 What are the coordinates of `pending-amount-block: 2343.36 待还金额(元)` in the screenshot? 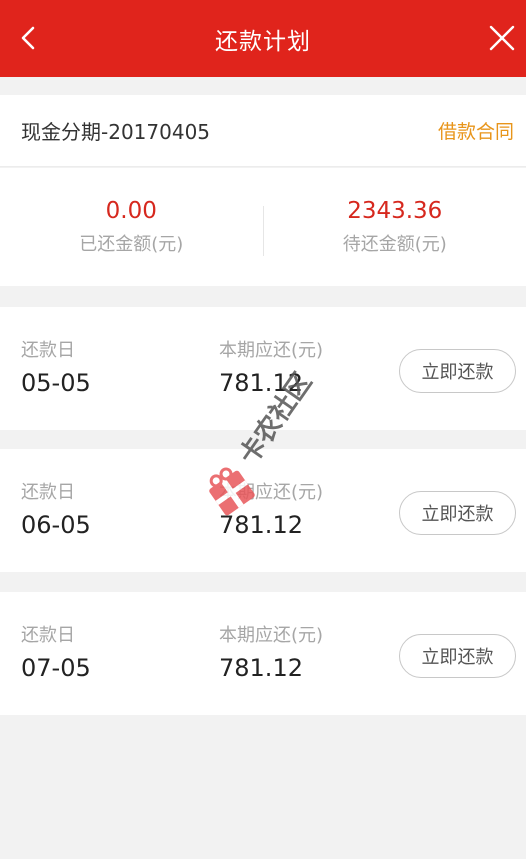 It's located at (395, 227).